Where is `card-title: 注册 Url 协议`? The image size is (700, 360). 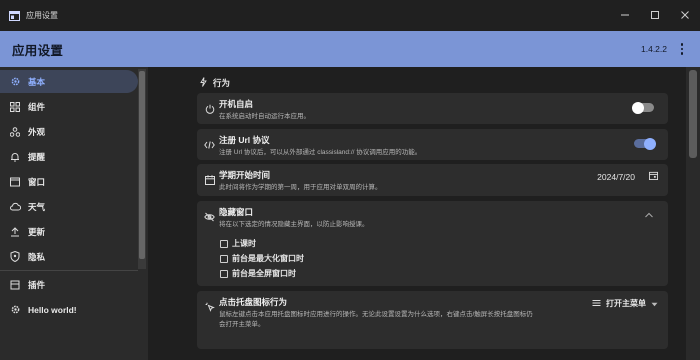
card-title: 注册 Url 协议 is located at coordinates (244, 140).